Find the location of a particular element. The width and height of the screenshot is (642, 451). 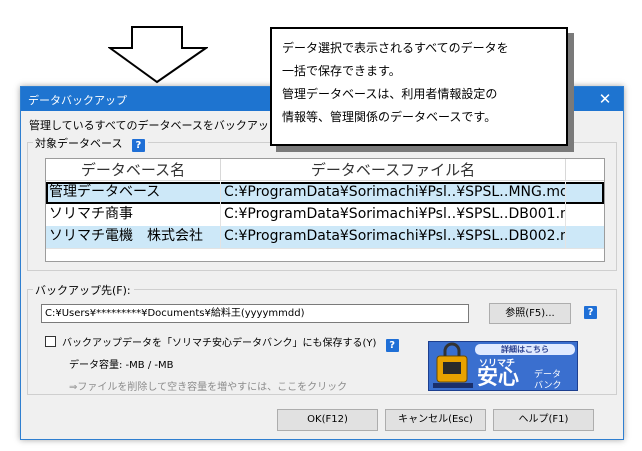

banner-sub2: バンク is located at coordinates (548, 386).